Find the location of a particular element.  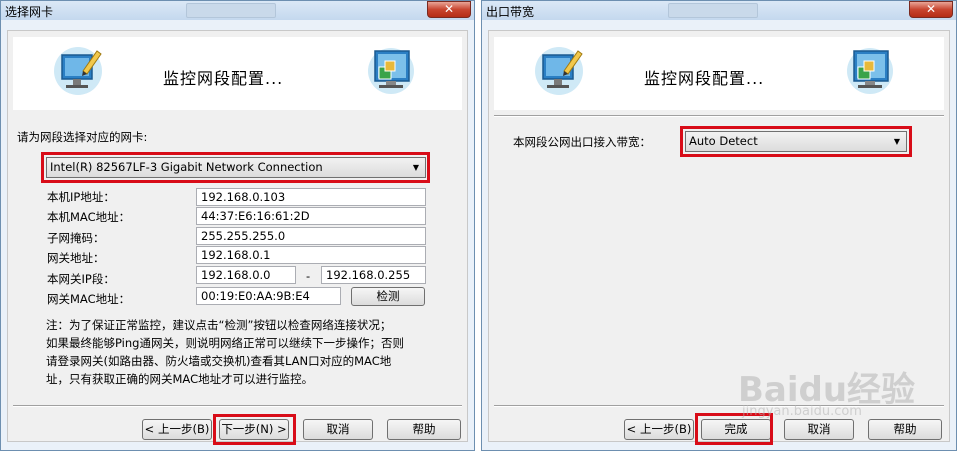

title-bar: 选择网卡 ✕ is located at coordinates (237, 10).